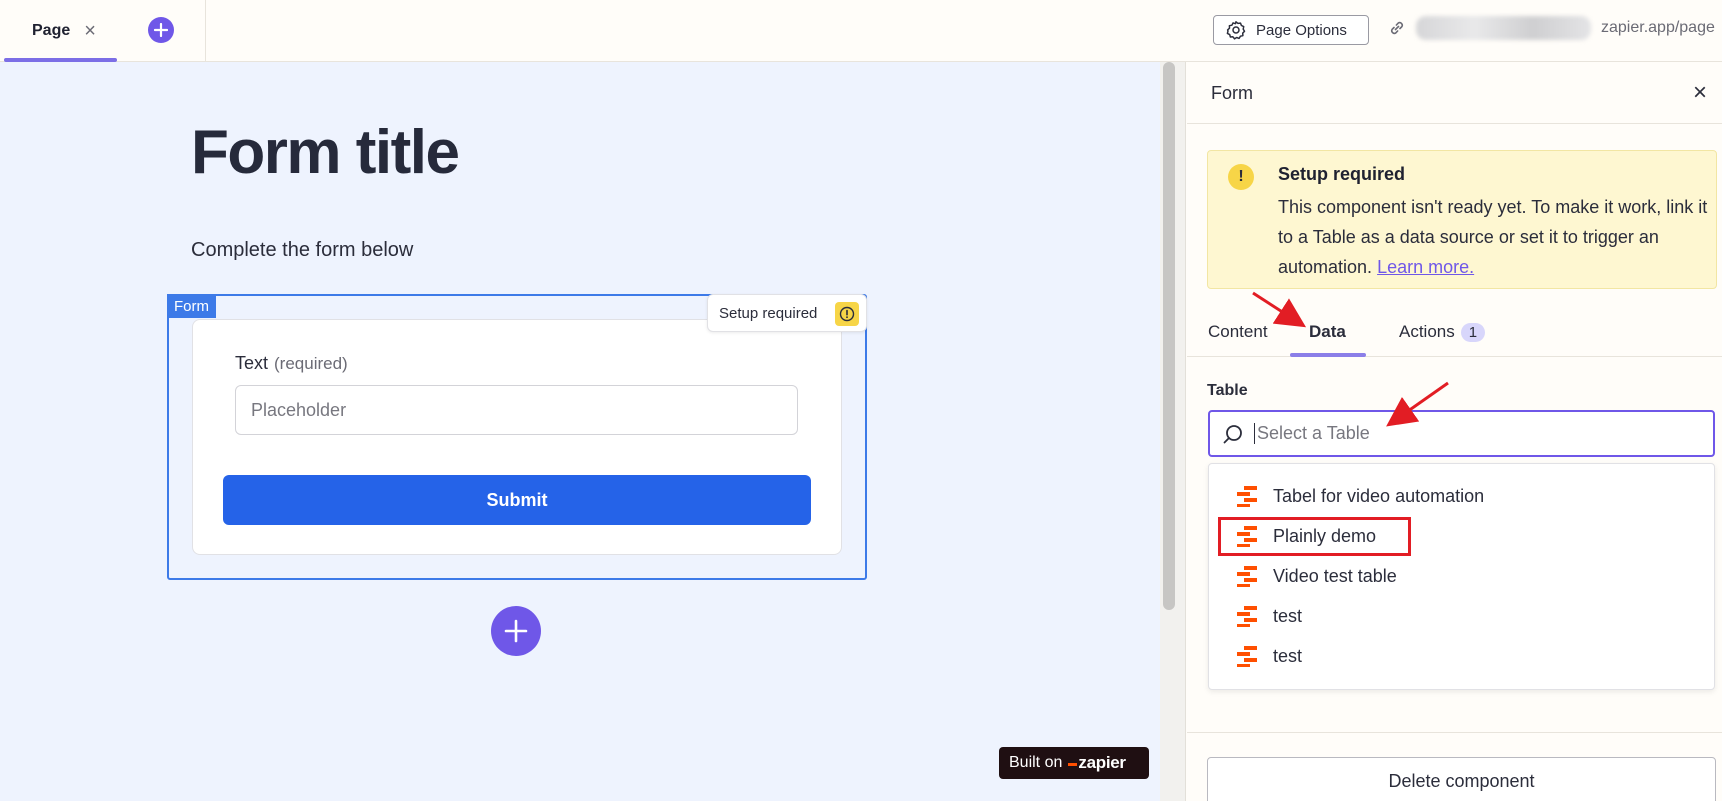 Image resolution: width=1722 pixels, height=801 pixels. I want to click on link-icon, so click(1397, 28).